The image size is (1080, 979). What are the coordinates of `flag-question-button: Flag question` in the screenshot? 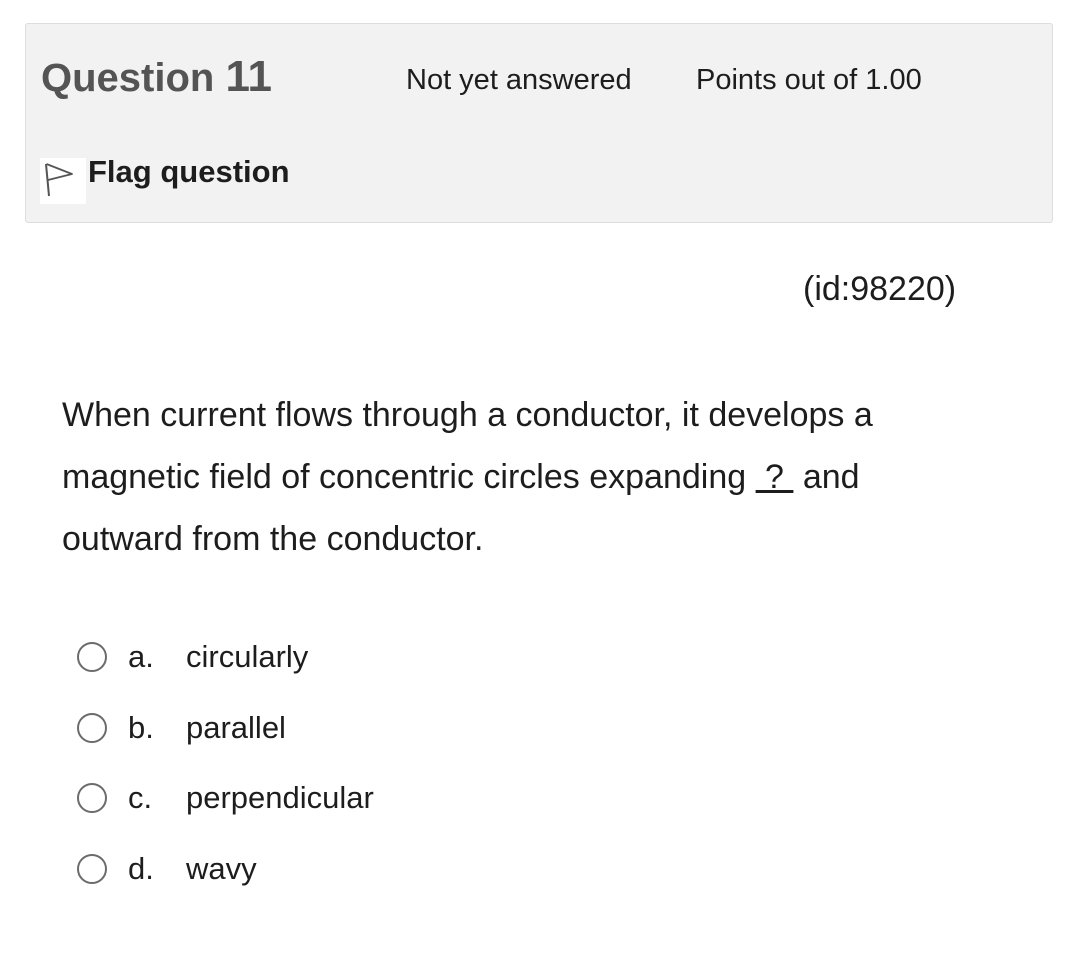 It's located at (165, 177).